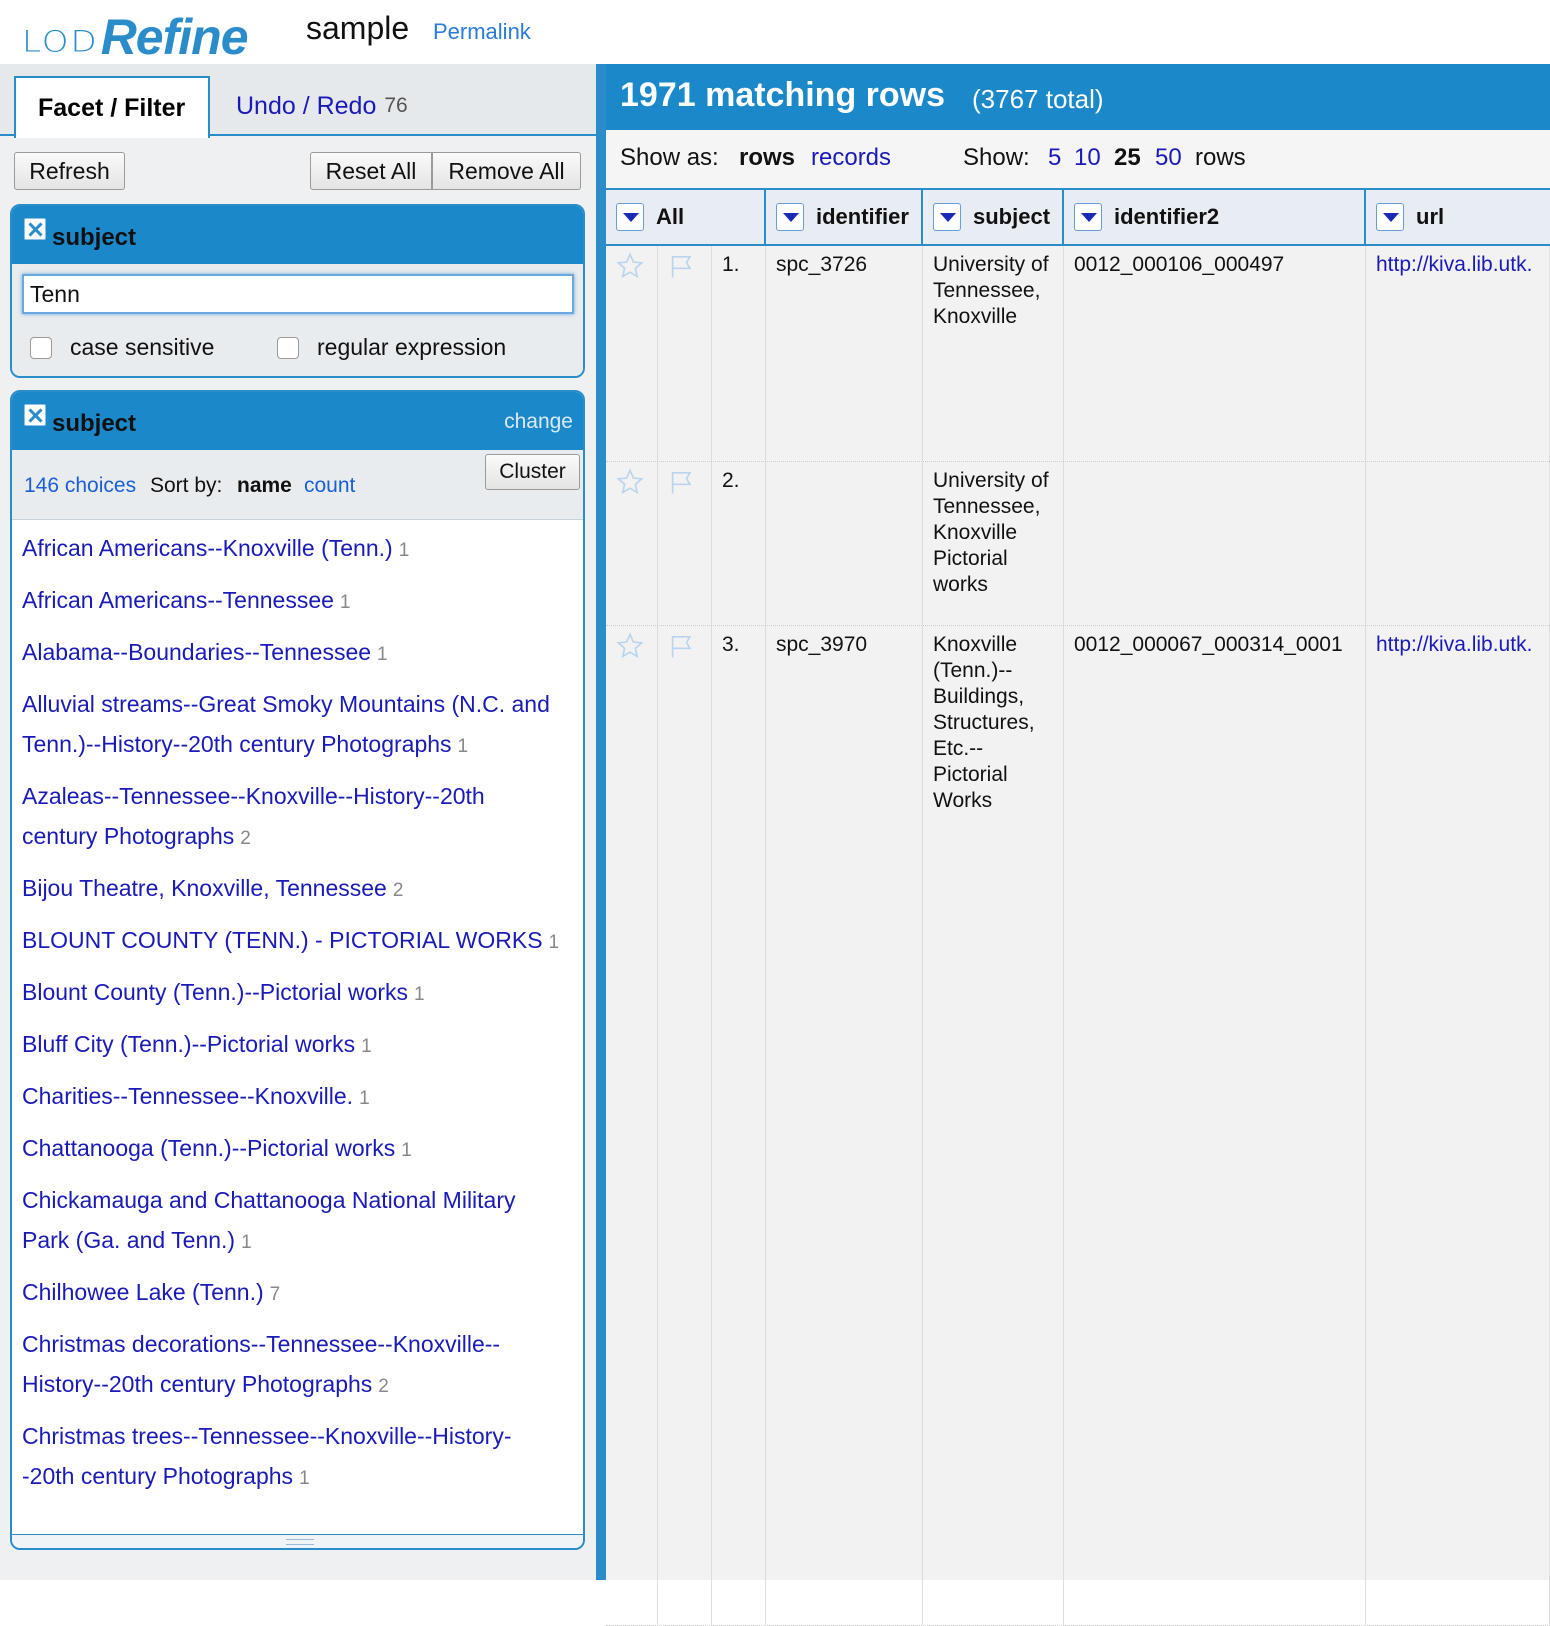 The width and height of the screenshot is (1550, 1626). I want to click on facet-choice: Bluff City (Tenn.)--Pictorial works 1, so click(292, 1045).